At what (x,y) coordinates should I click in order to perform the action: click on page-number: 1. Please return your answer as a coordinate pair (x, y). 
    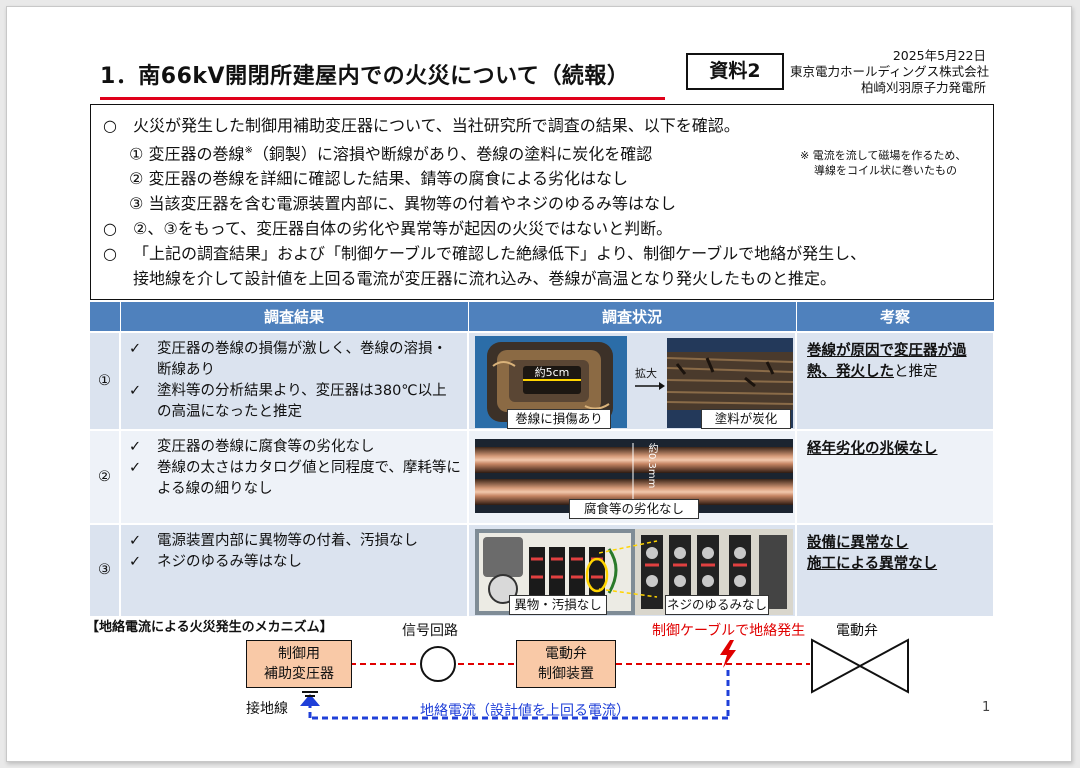
    Looking at the image, I should click on (986, 707).